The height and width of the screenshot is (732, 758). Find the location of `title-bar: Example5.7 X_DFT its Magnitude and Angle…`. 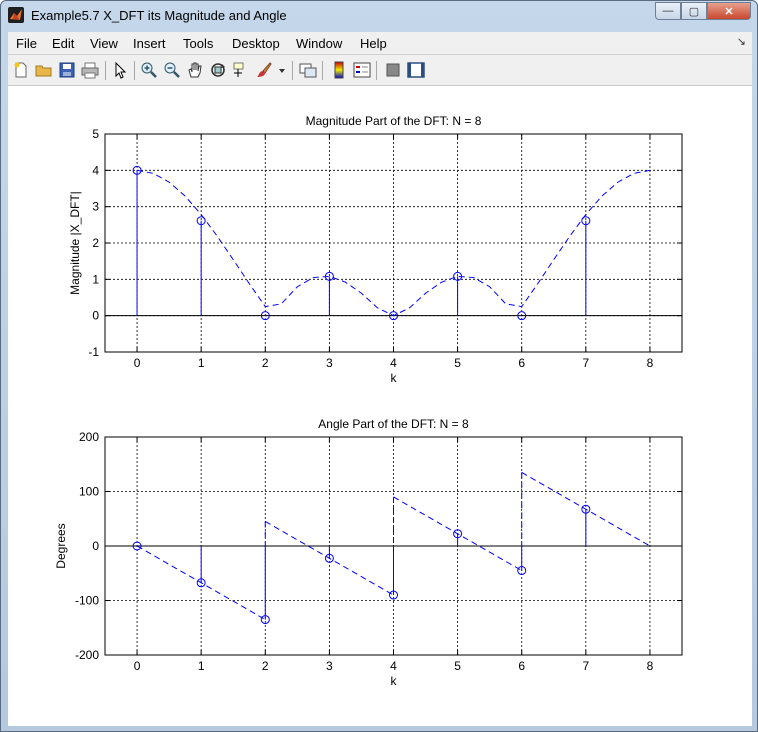

title-bar: Example5.7 X_DFT its Magnitude and Angle… is located at coordinates (379, 16).